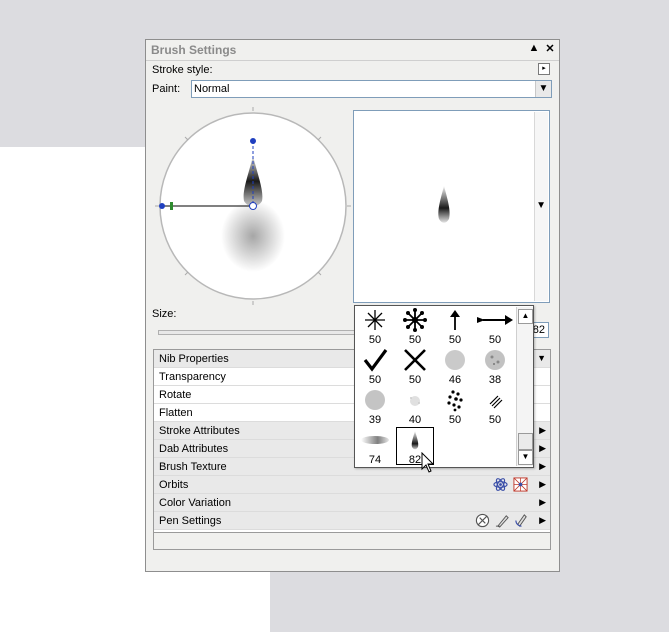 The height and width of the screenshot is (632, 669). I want to click on close-icon: ✕, so click(550, 48).